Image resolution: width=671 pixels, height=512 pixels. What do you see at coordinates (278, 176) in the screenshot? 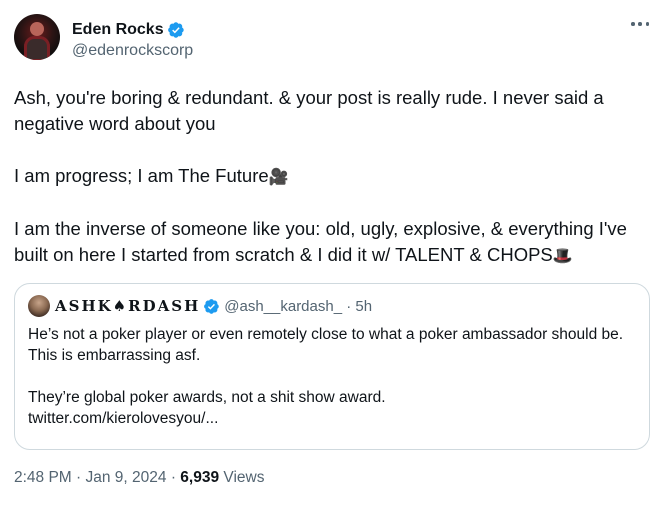
I see `movie-camera-icon: 🎥` at bounding box center [278, 176].